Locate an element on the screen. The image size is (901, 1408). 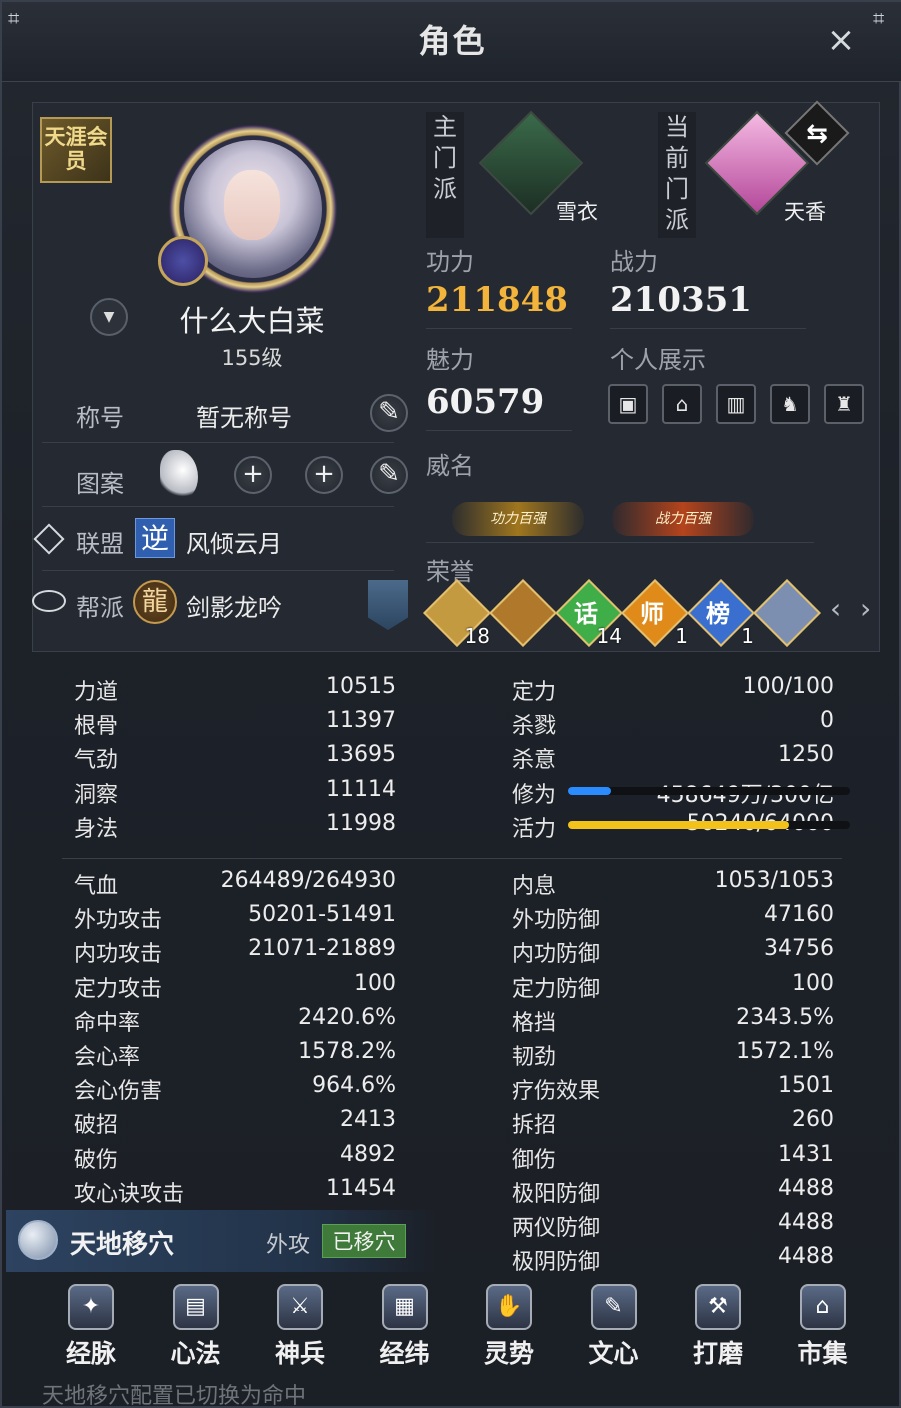
swap-icon: ⇆ is located at coordinates (817, 135).